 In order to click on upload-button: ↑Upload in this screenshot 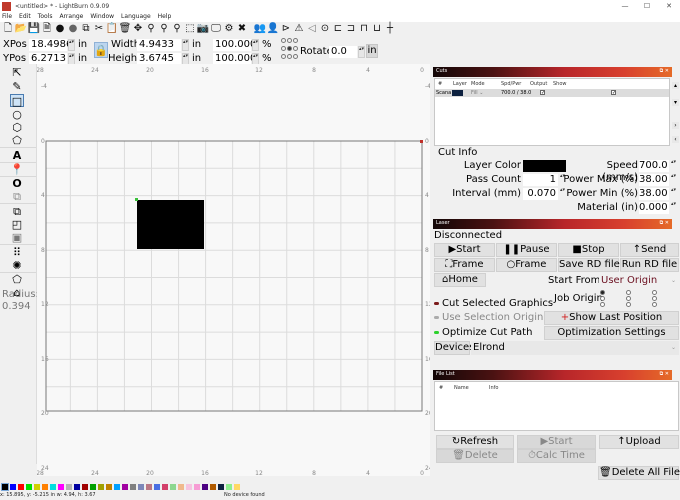, I will do `click(639, 442)`.